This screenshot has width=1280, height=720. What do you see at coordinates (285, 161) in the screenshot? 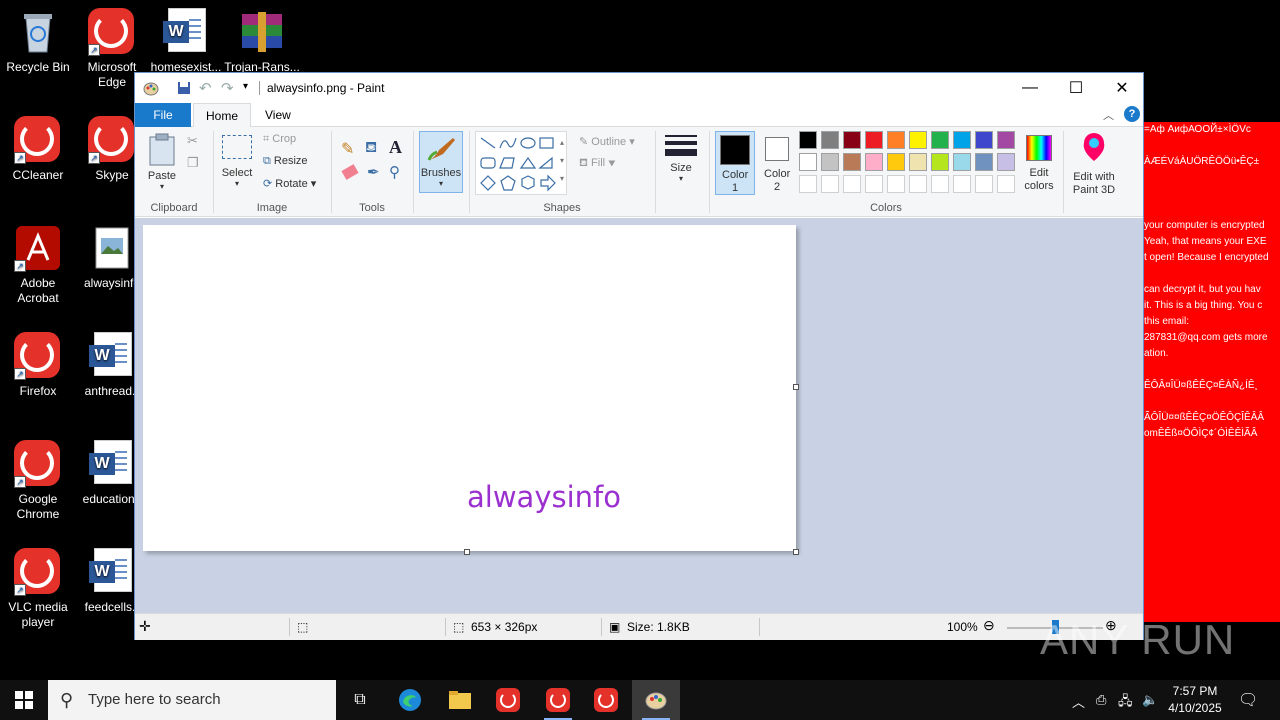
I see `resize-button: ⧉ Resize` at bounding box center [285, 161].